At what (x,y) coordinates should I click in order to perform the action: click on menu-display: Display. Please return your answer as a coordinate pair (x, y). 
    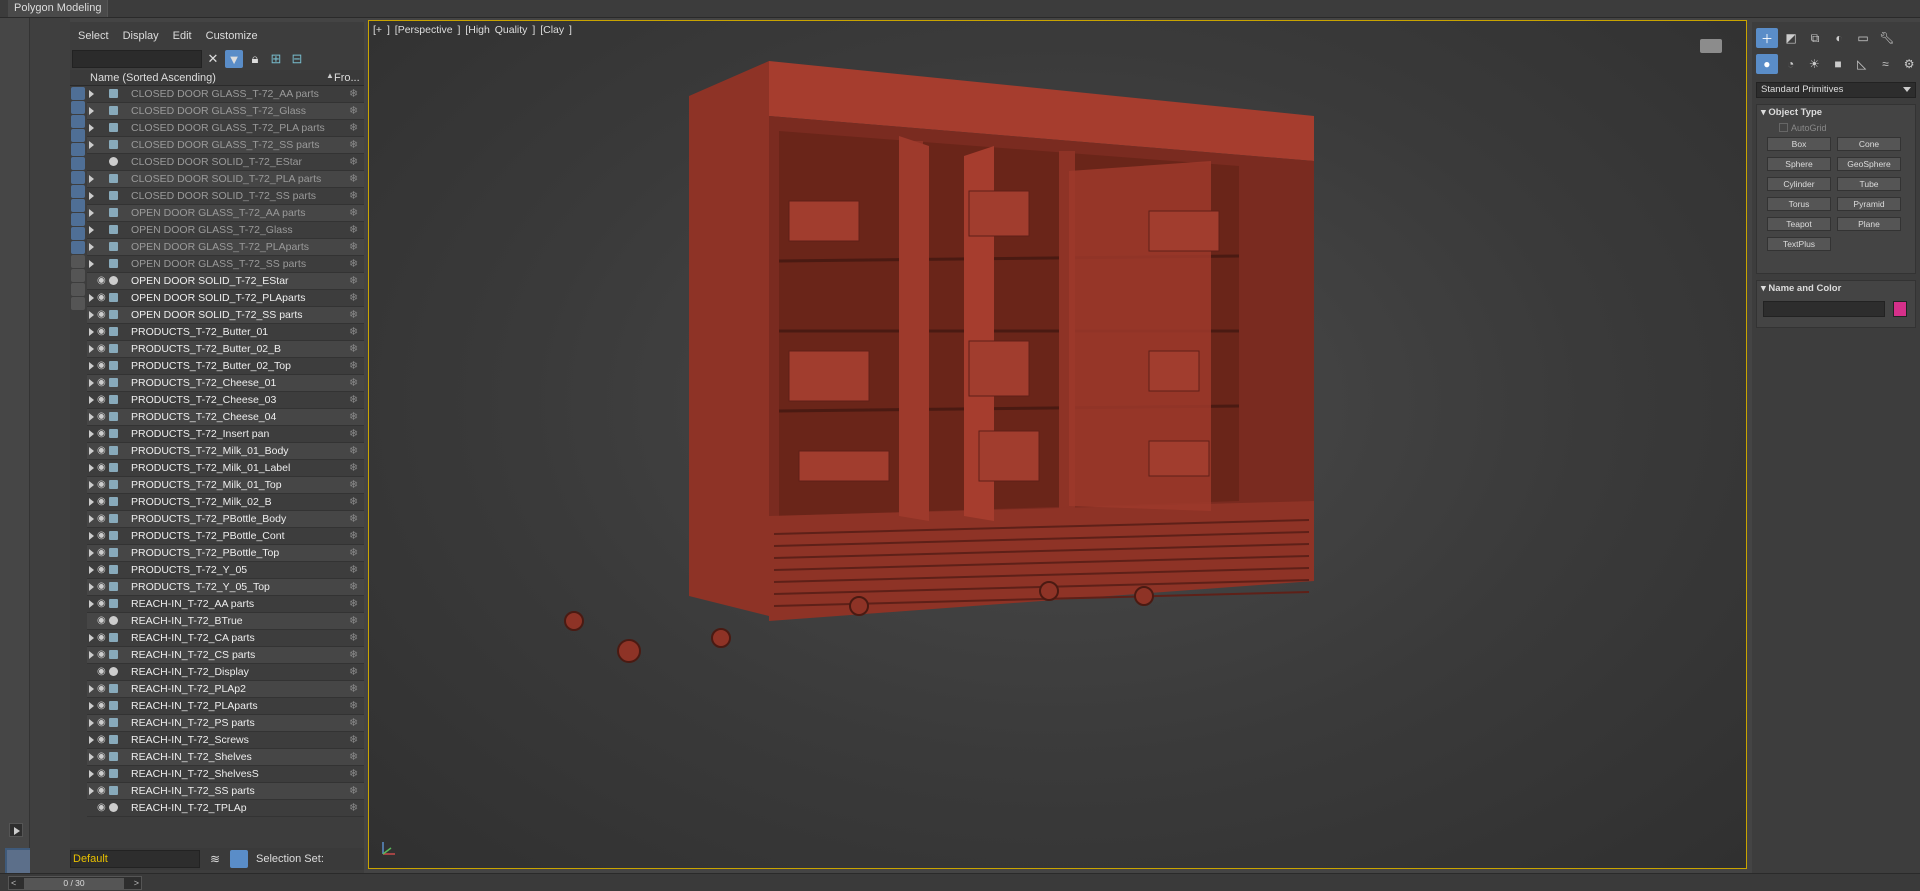
    Looking at the image, I should click on (141, 39).